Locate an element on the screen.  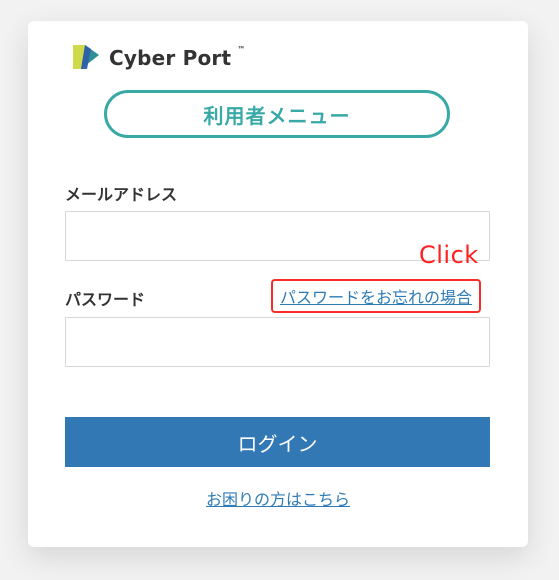
brand-trademark: ™ is located at coordinates (241, 49).